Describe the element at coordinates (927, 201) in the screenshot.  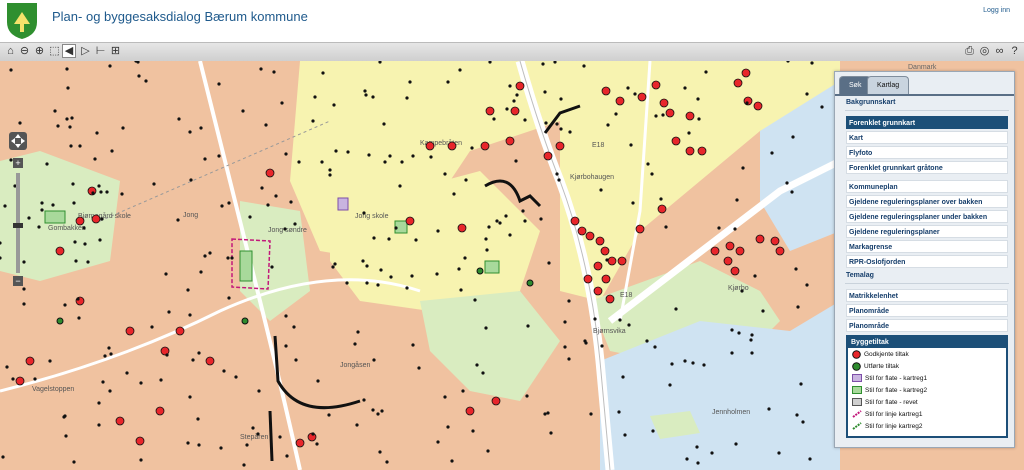
I see `layer-regplan-over: Gjeldene reguleringsplaner over bakken` at that location.